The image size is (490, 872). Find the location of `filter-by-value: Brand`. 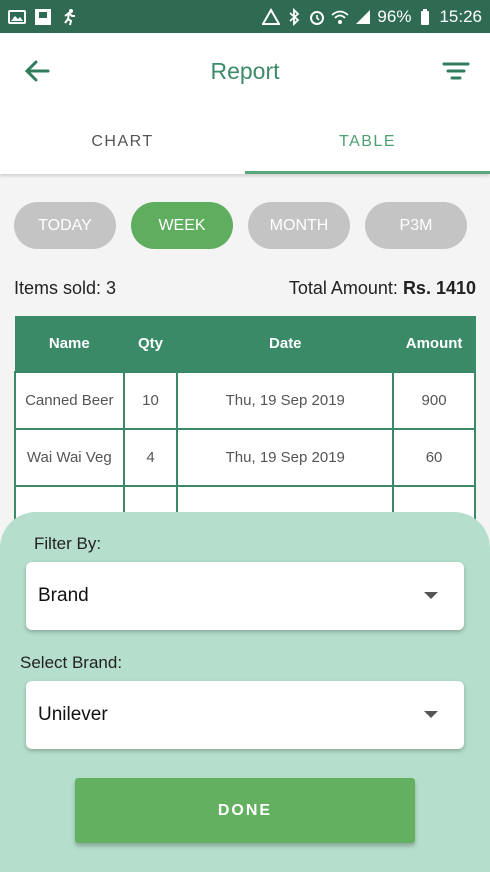

filter-by-value: Brand is located at coordinates (63, 595).